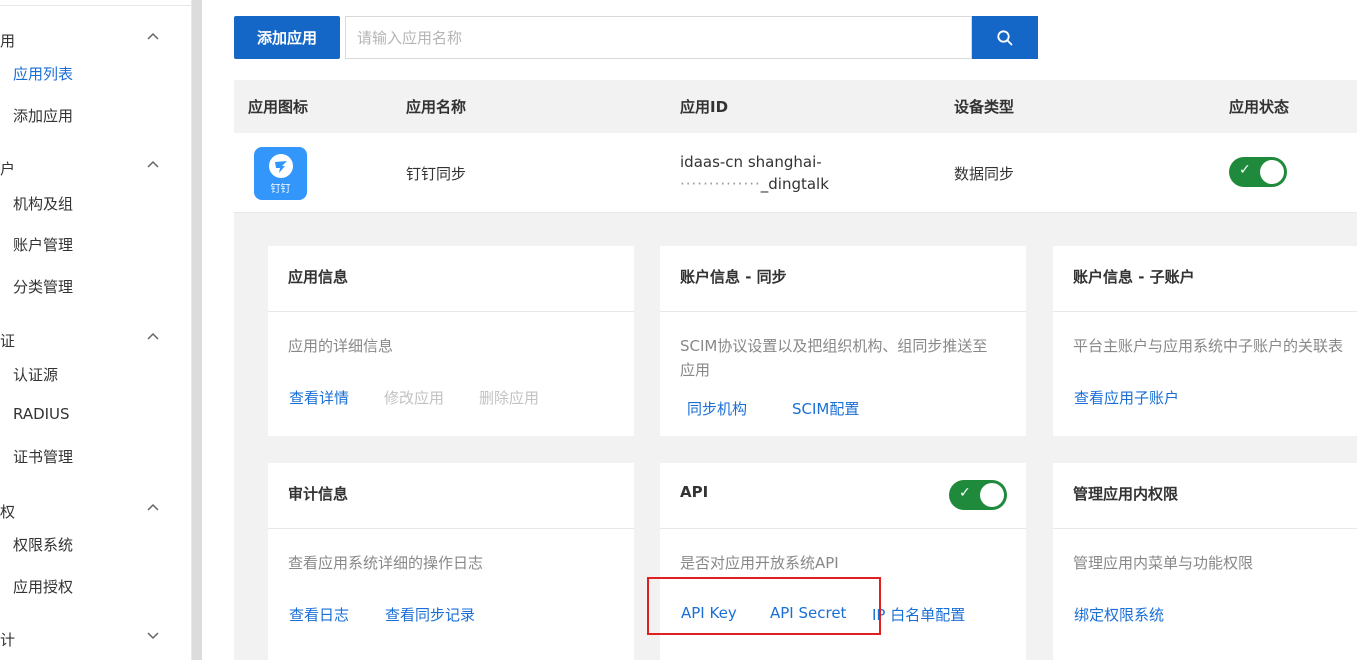 This screenshot has height=660, width=1357. Describe the element at coordinates (8, 169) in the screenshot. I see `sidebar-group-label: 户` at that location.